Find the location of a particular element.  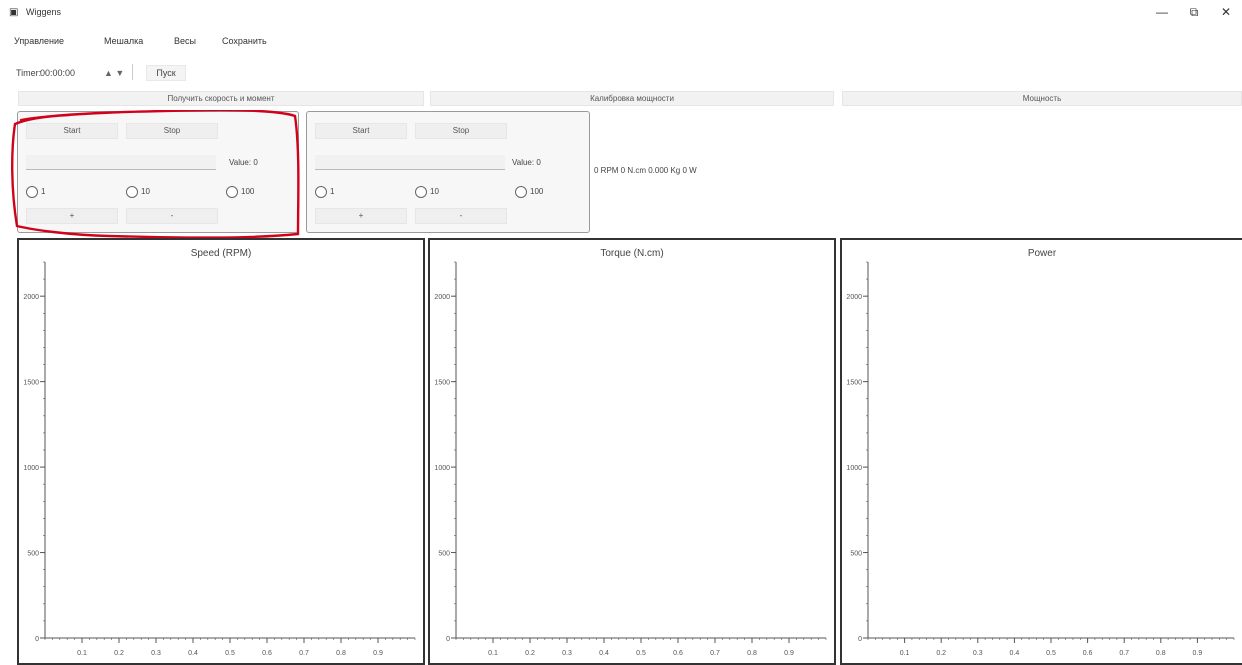

timer-spin-icon: ▲ ▼ is located at coordinates (114, 73).